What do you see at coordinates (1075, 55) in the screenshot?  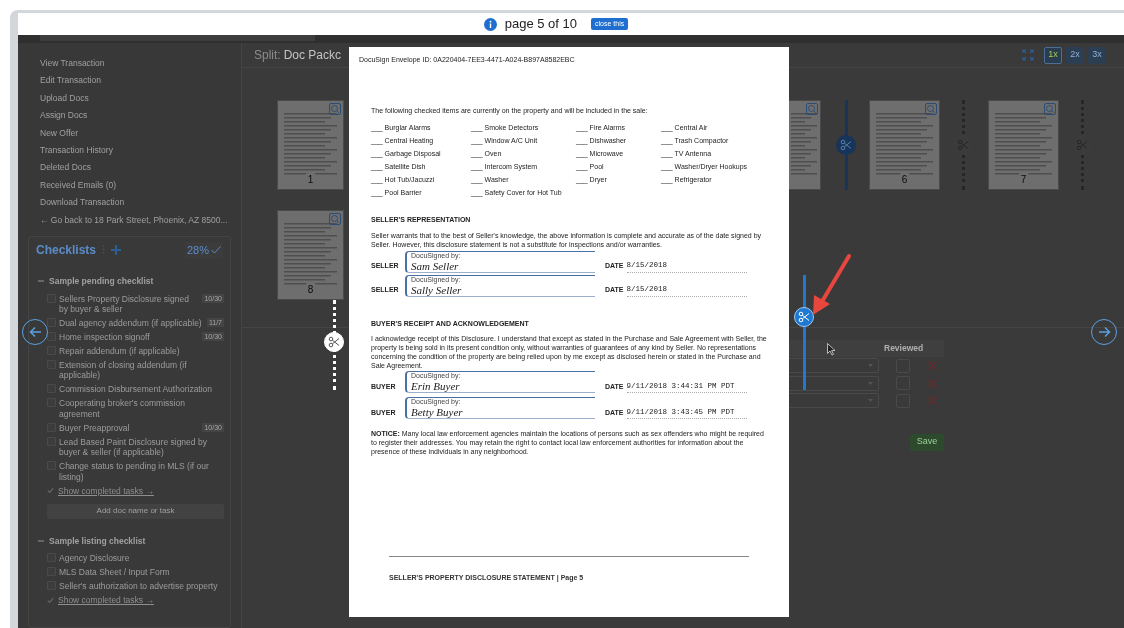 I see `zoom-button: 2x` at bounding box center [1075, 55].